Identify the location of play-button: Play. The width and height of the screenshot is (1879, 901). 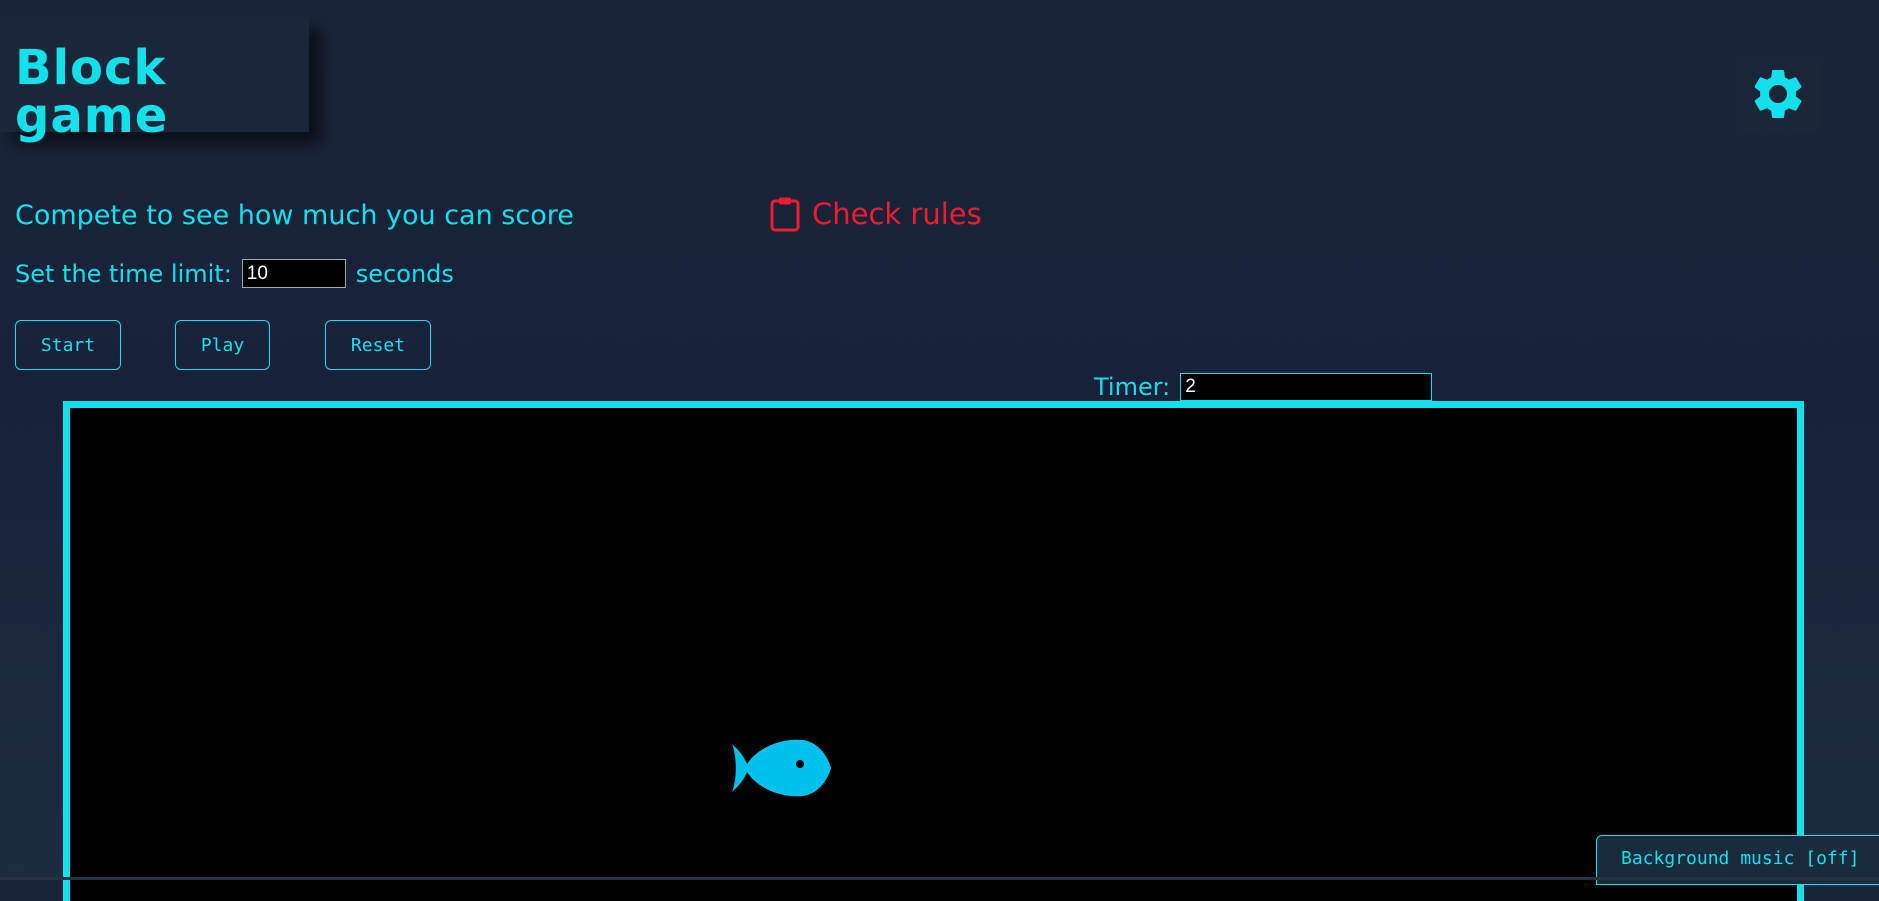
(222, 345).